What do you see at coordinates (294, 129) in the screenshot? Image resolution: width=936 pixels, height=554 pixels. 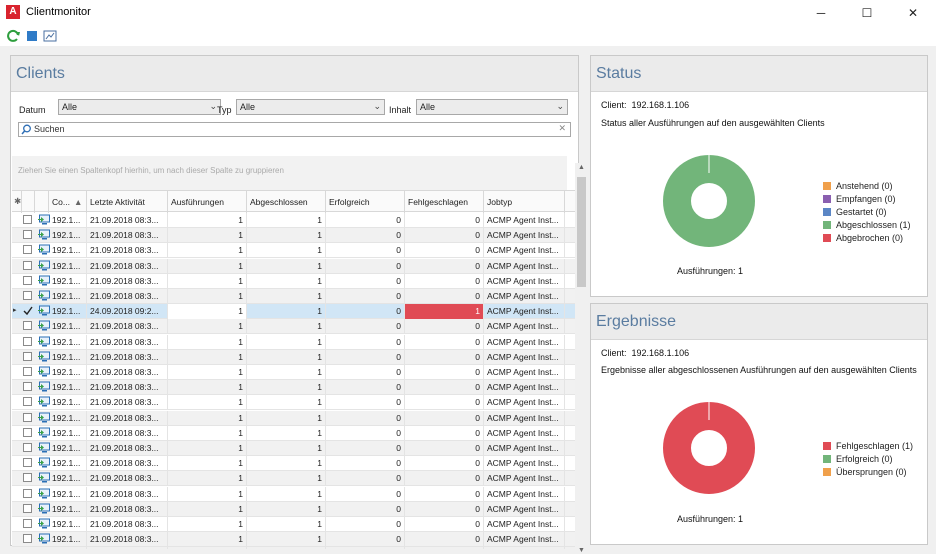 I see `search-input: Suchen ✕` at bounding box center [294, 129].